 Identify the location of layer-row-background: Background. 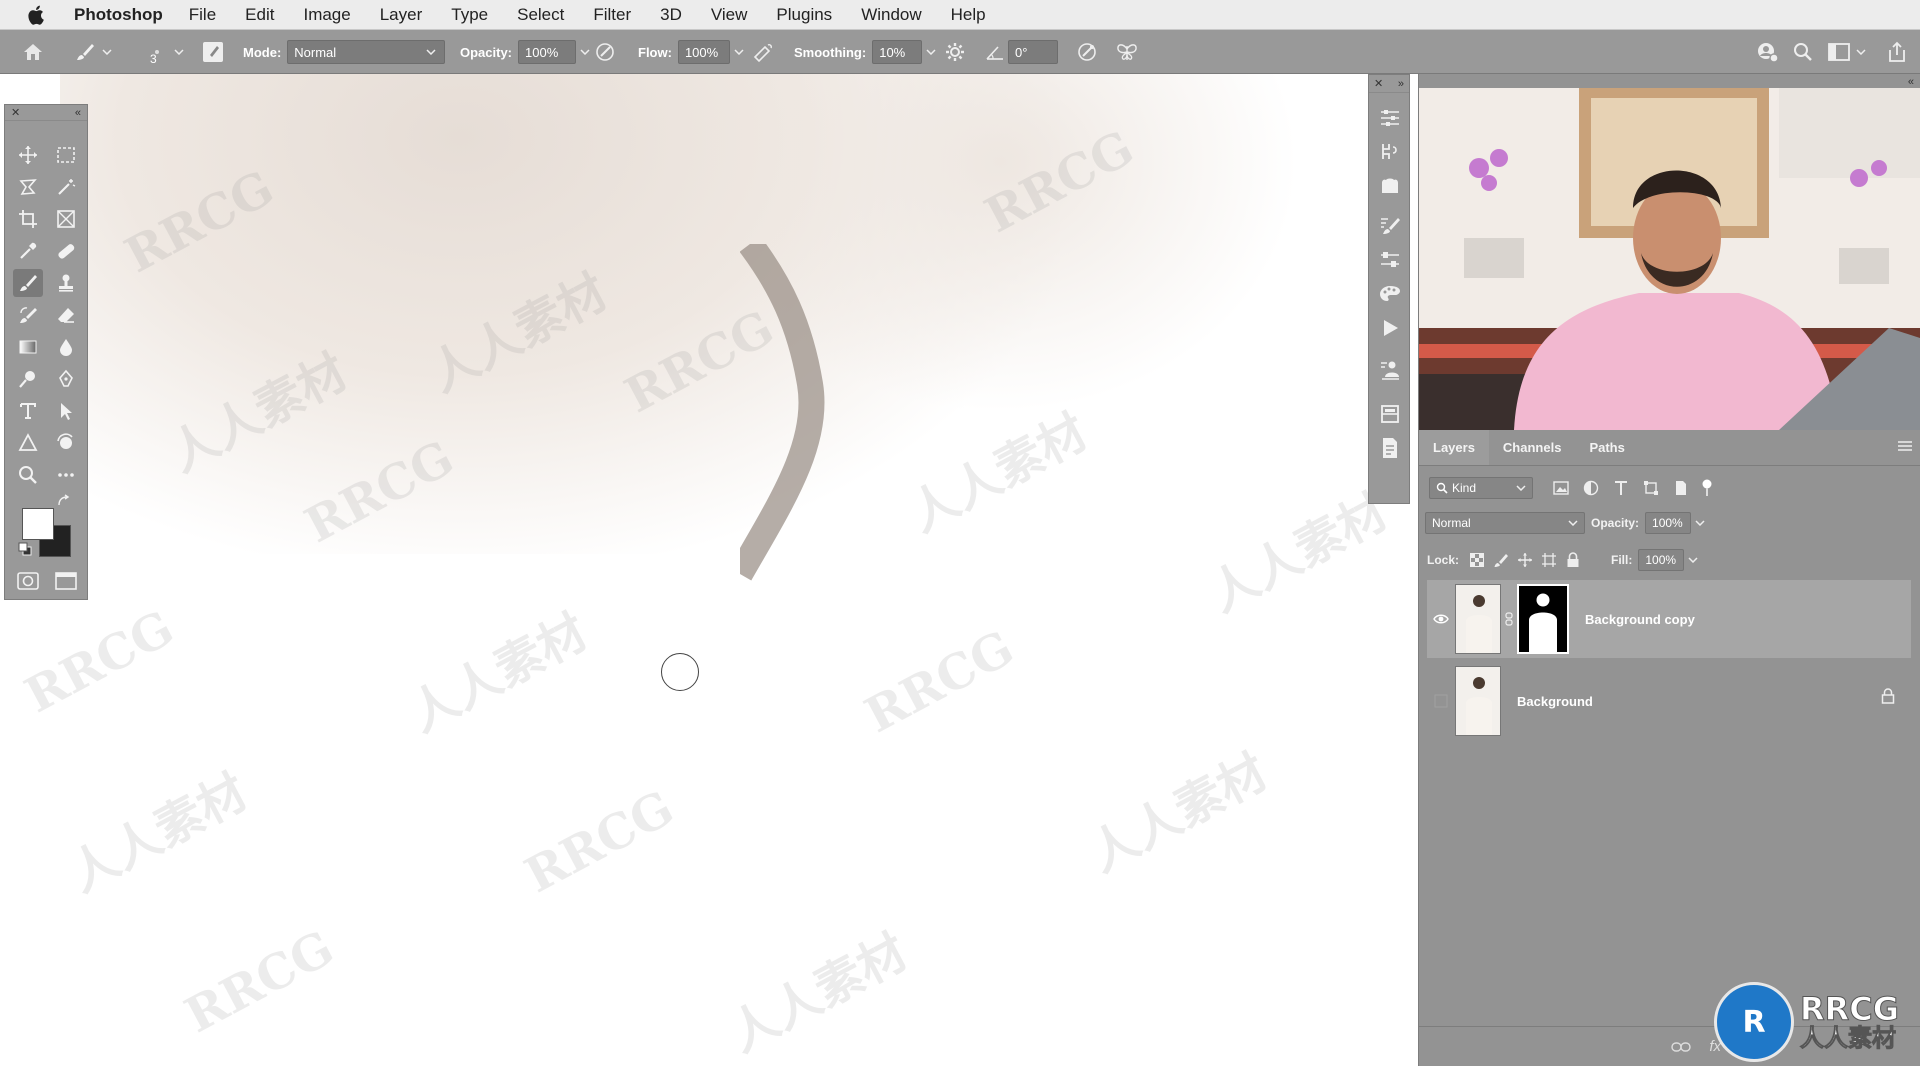
(1669, 701).